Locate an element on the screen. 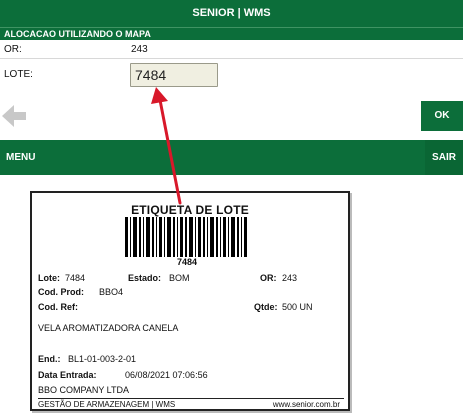 This screenshot has width=463, height=419. app-header: SENIOR | WMS is located at coordinates (231, 13).